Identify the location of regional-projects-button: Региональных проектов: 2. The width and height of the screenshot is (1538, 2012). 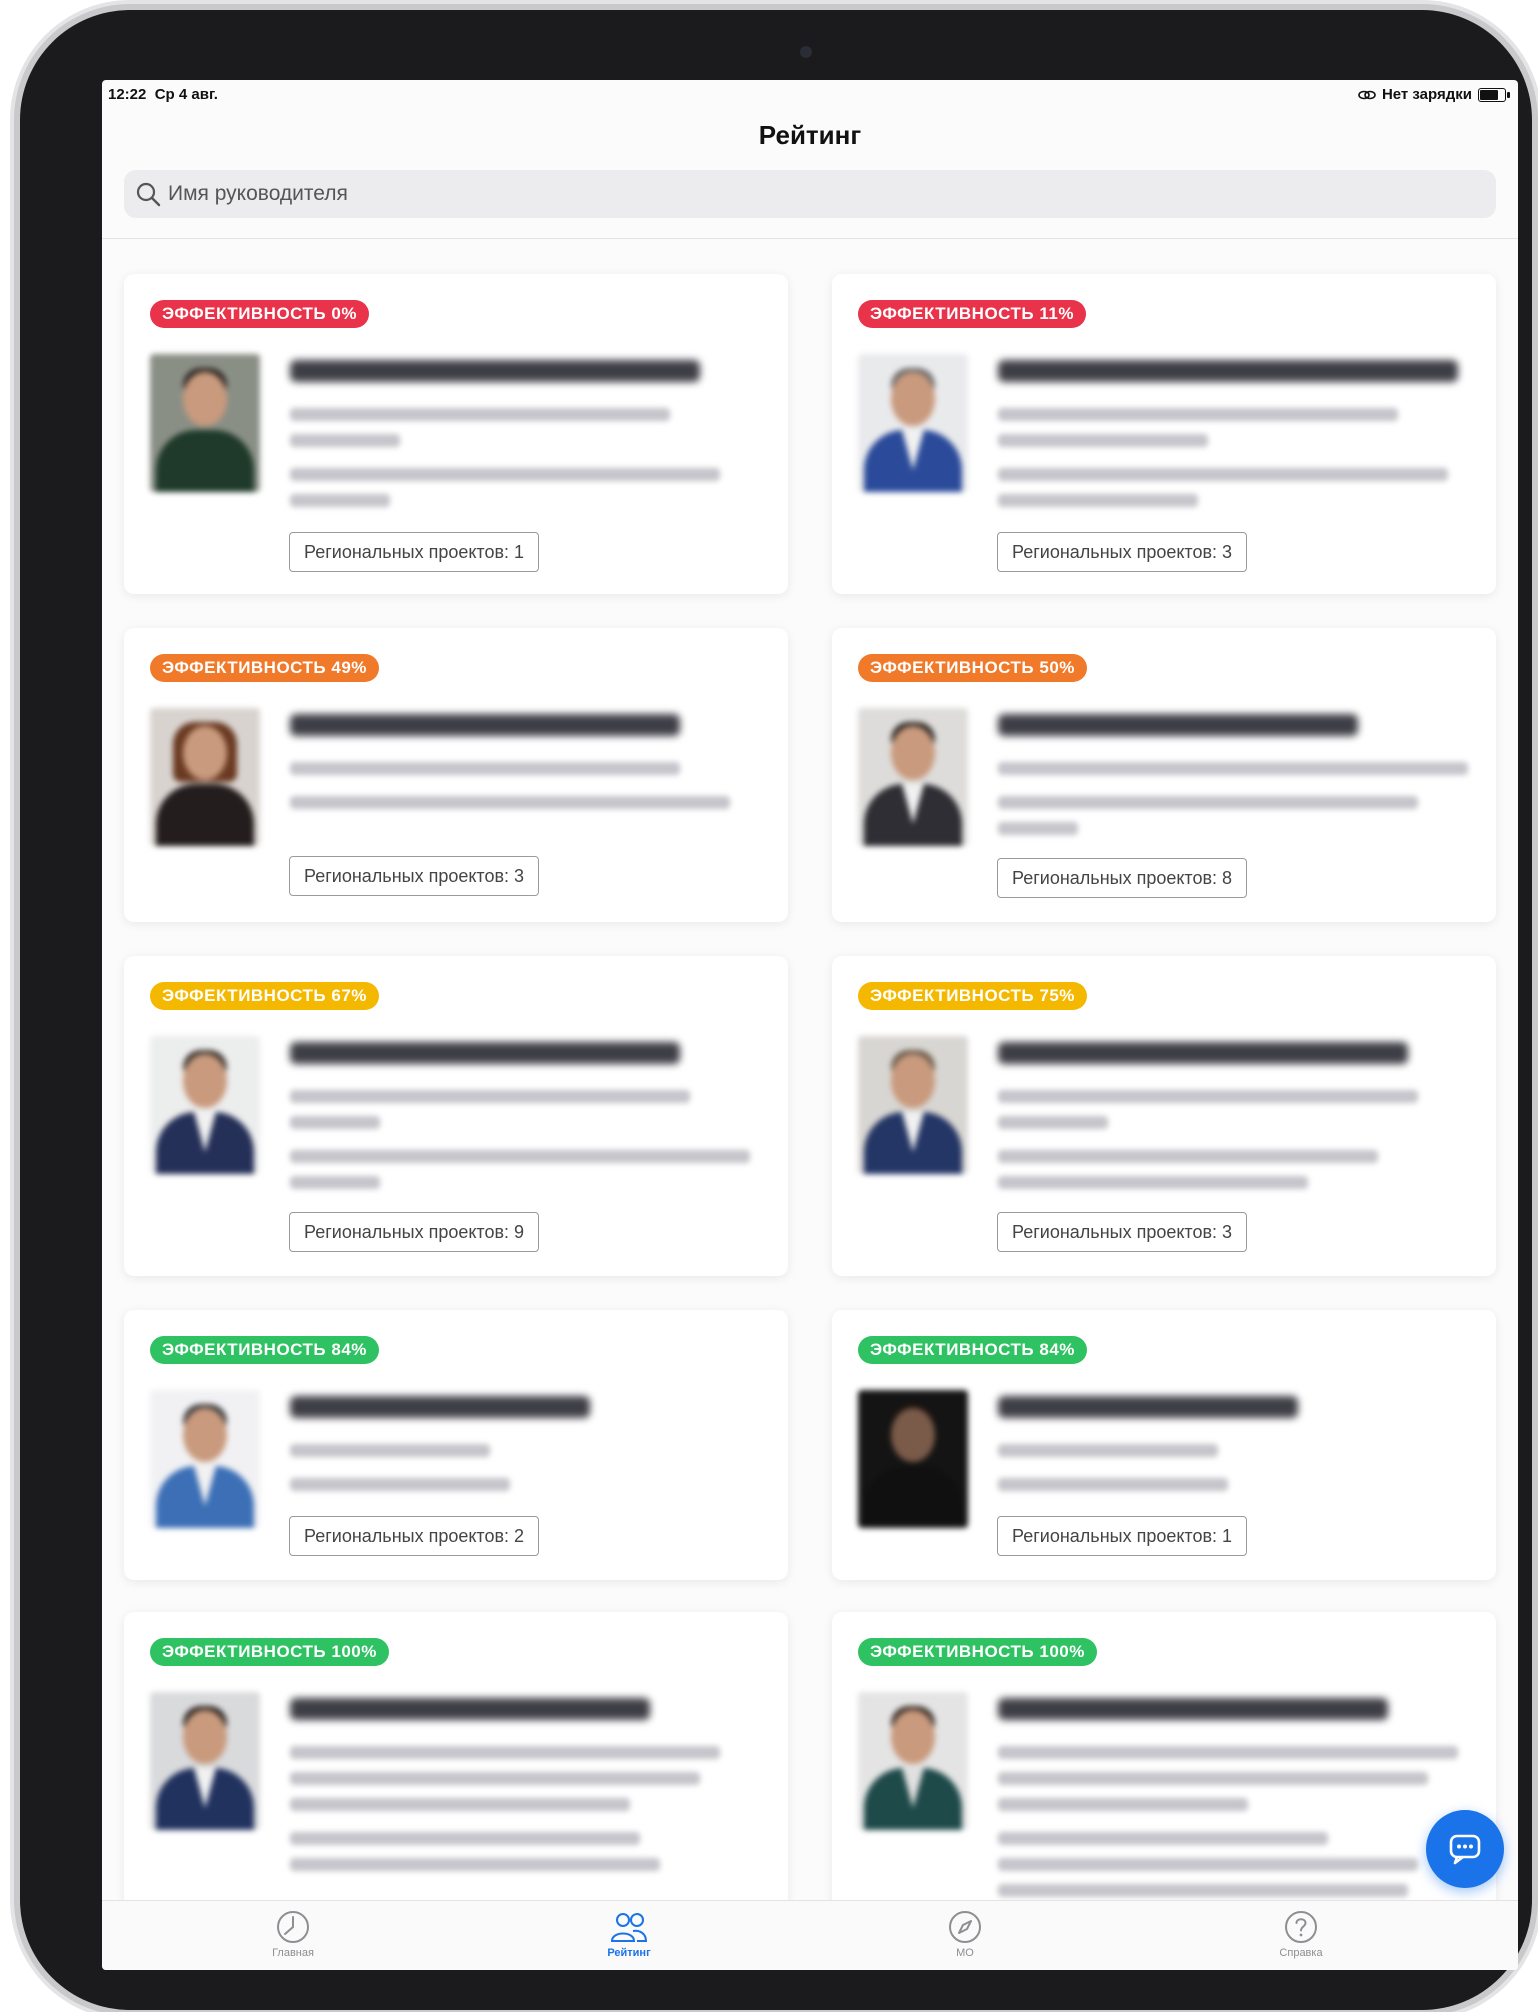
(414, 1536).